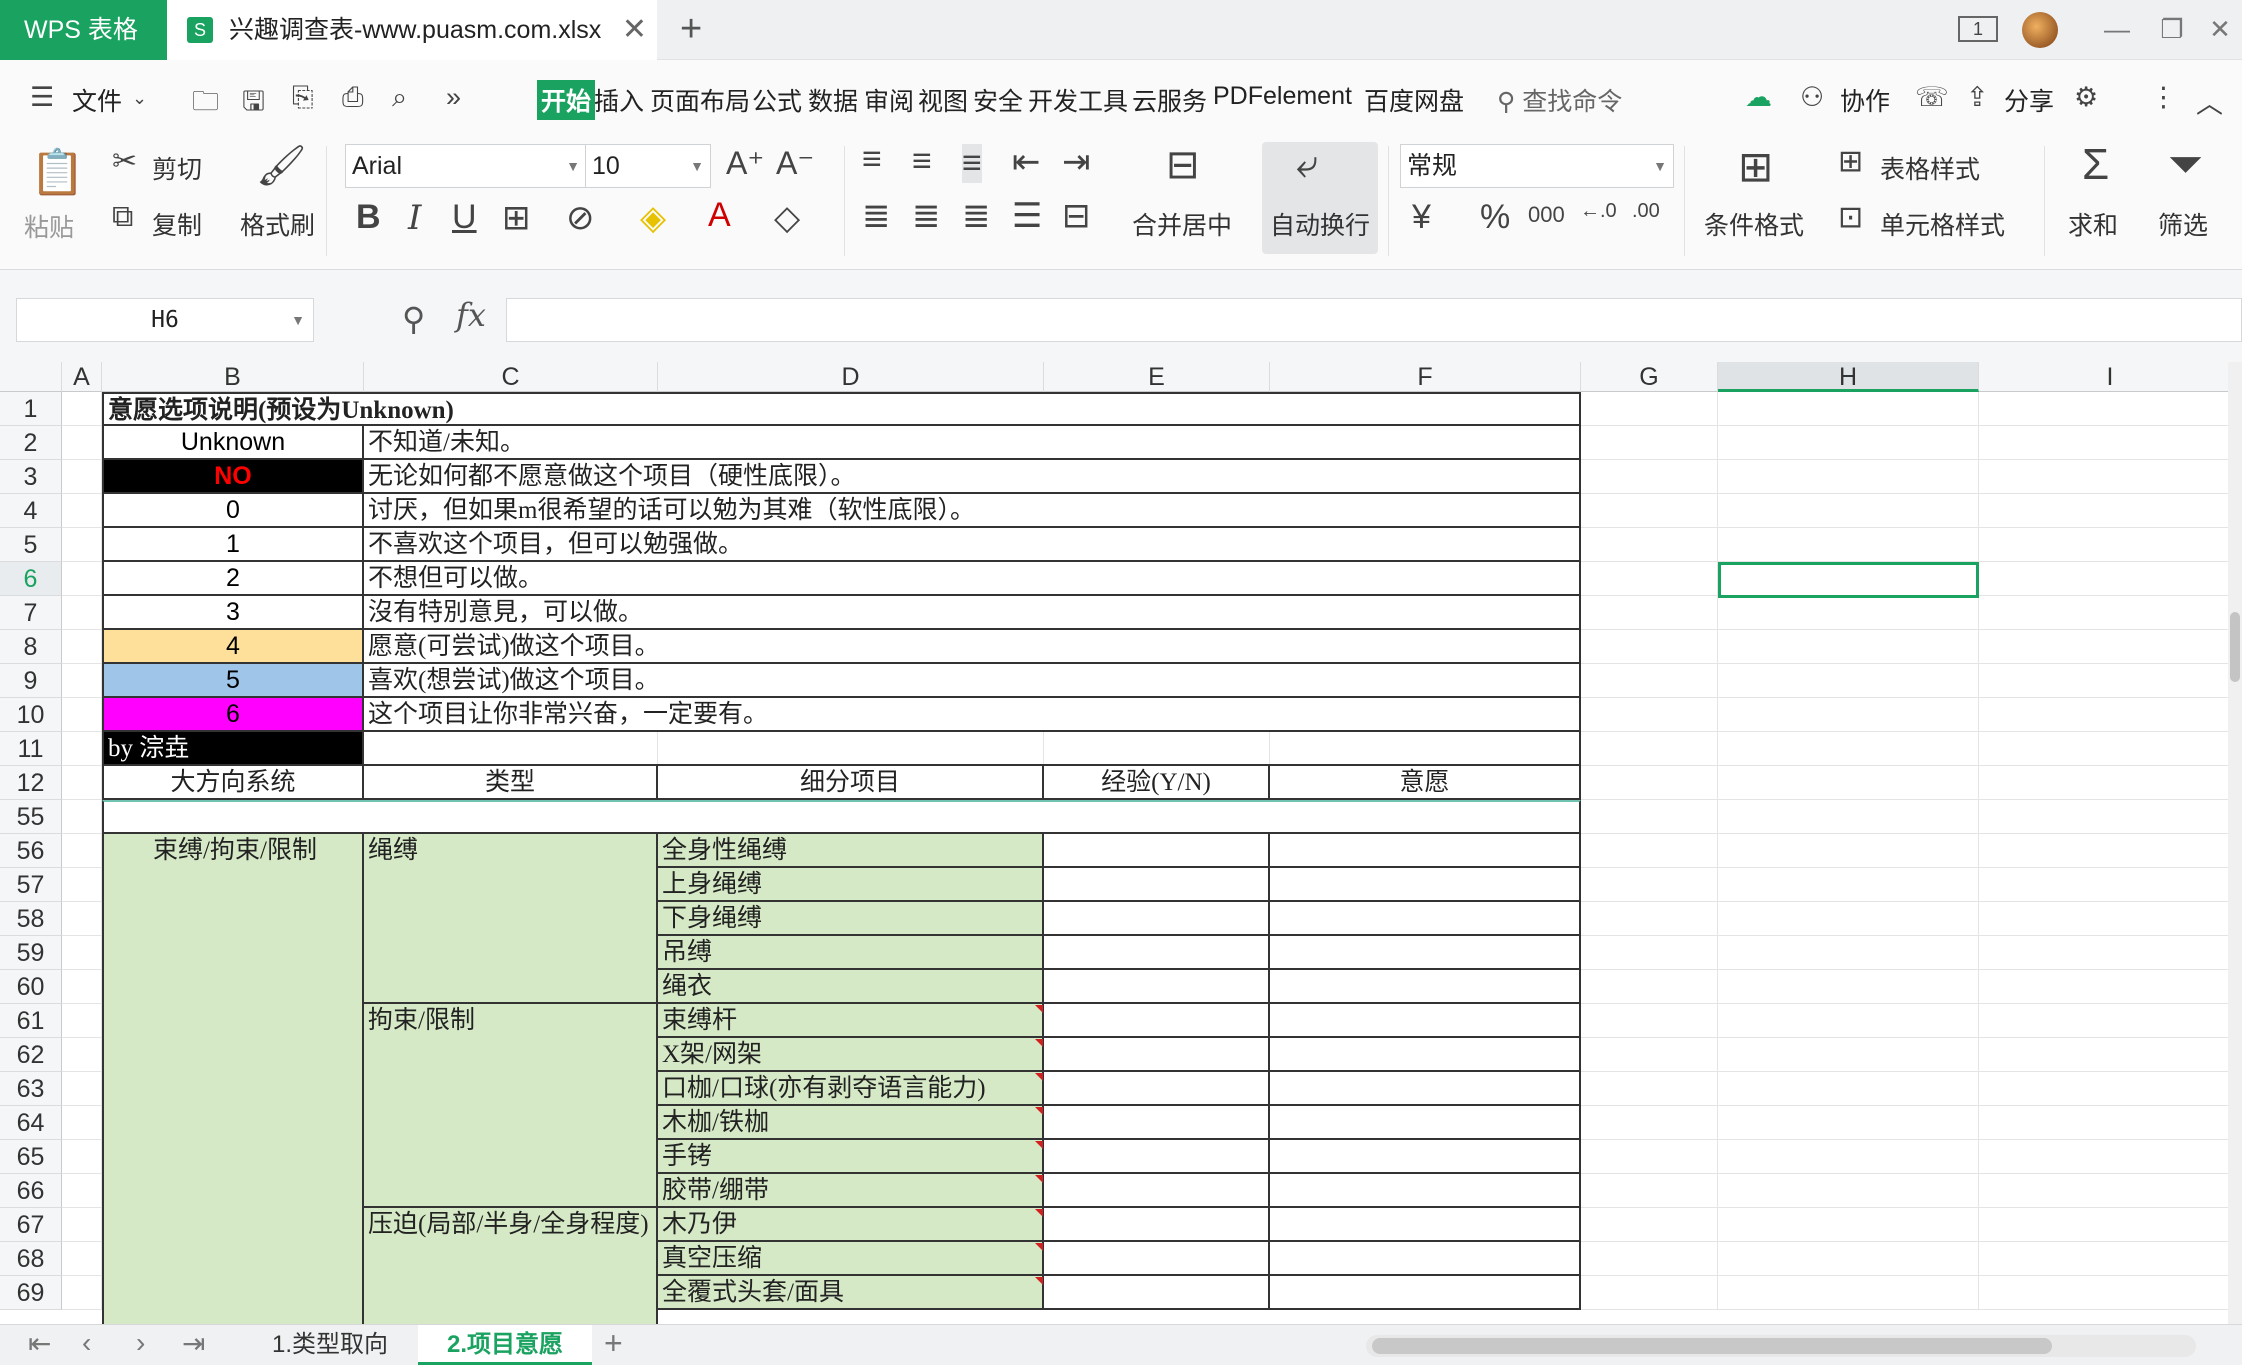  What do you see at coordinates (31, 545) in the screenshot?
I see `row-header-5: 5` at bounding box center [31, 545].